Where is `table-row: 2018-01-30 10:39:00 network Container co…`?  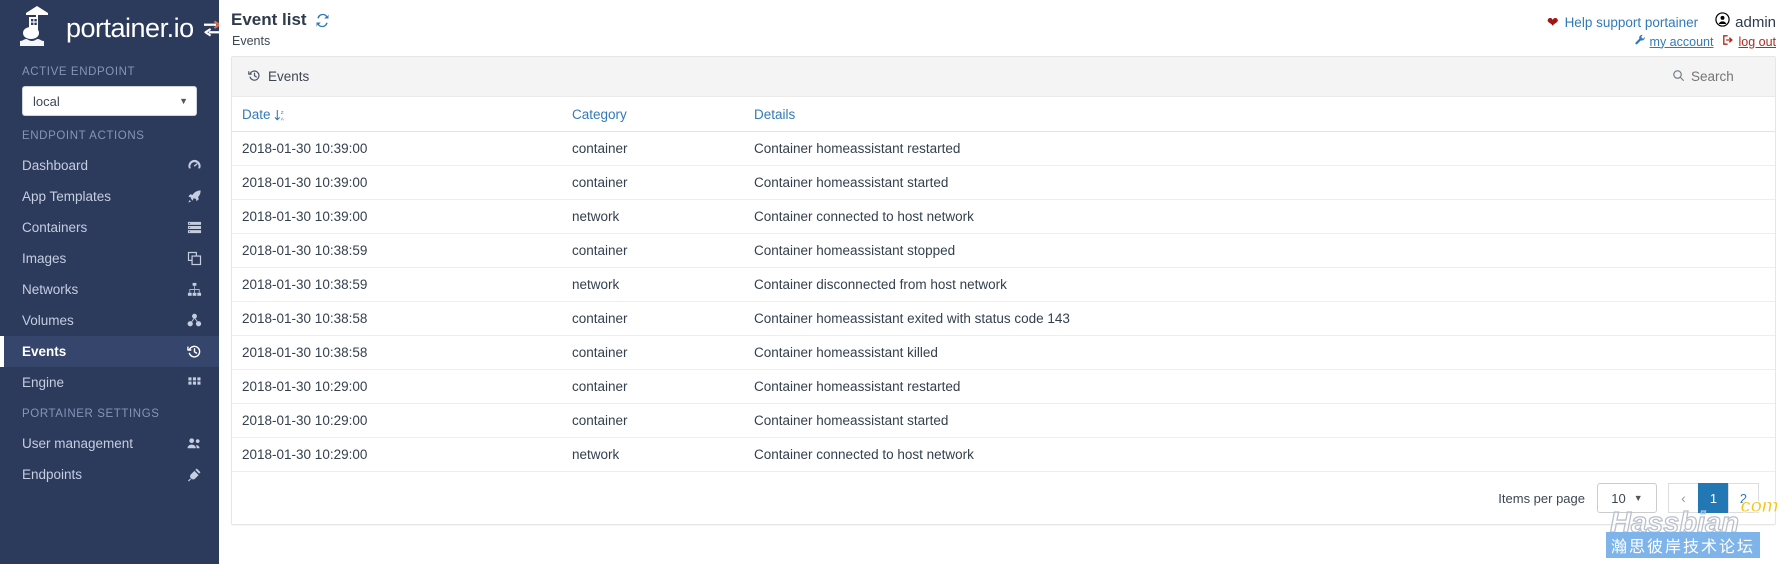
table-row: 2018-01-30 10:39:00 network Container co… is located at coordinates (1003, 216).